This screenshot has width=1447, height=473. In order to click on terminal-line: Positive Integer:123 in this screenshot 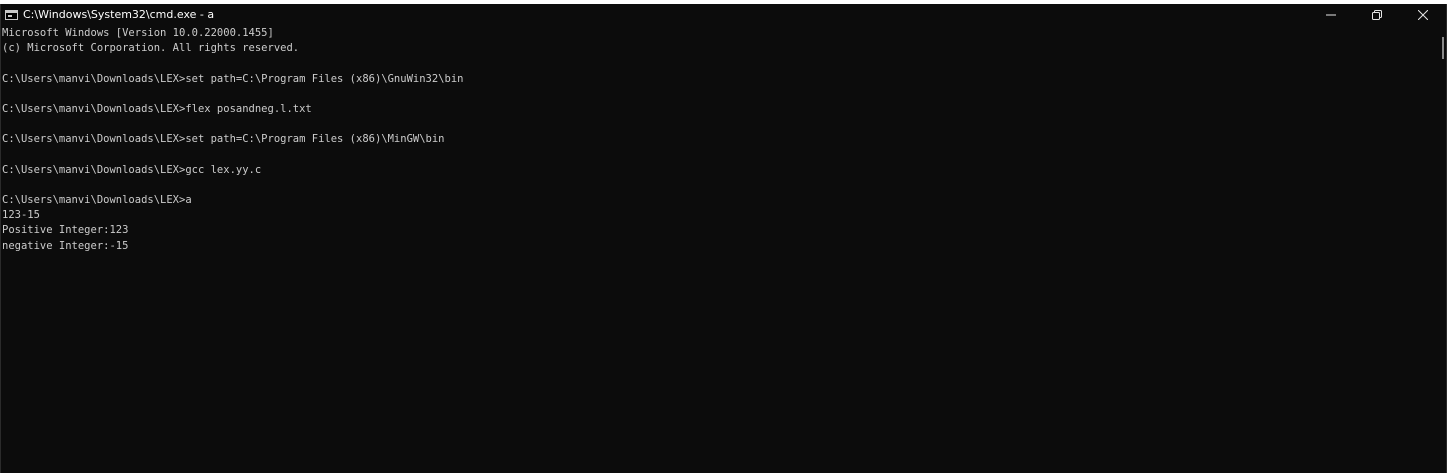, I will do `click(65, 230)`.